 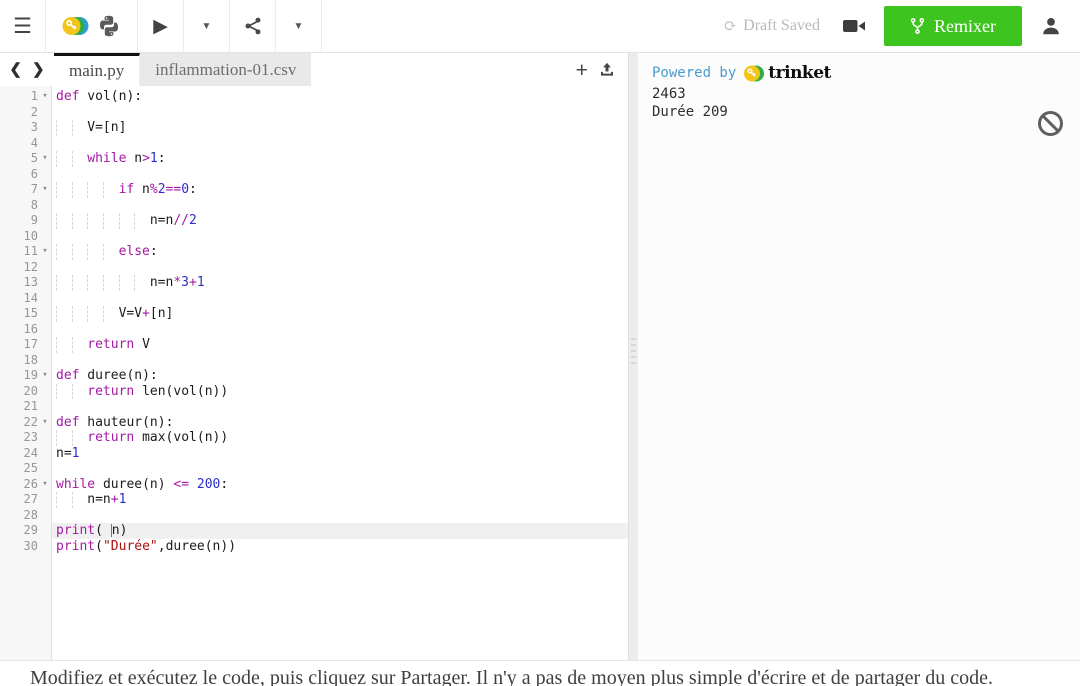 I want to click on remix-button: Remixer, so click(x=953, y=26).